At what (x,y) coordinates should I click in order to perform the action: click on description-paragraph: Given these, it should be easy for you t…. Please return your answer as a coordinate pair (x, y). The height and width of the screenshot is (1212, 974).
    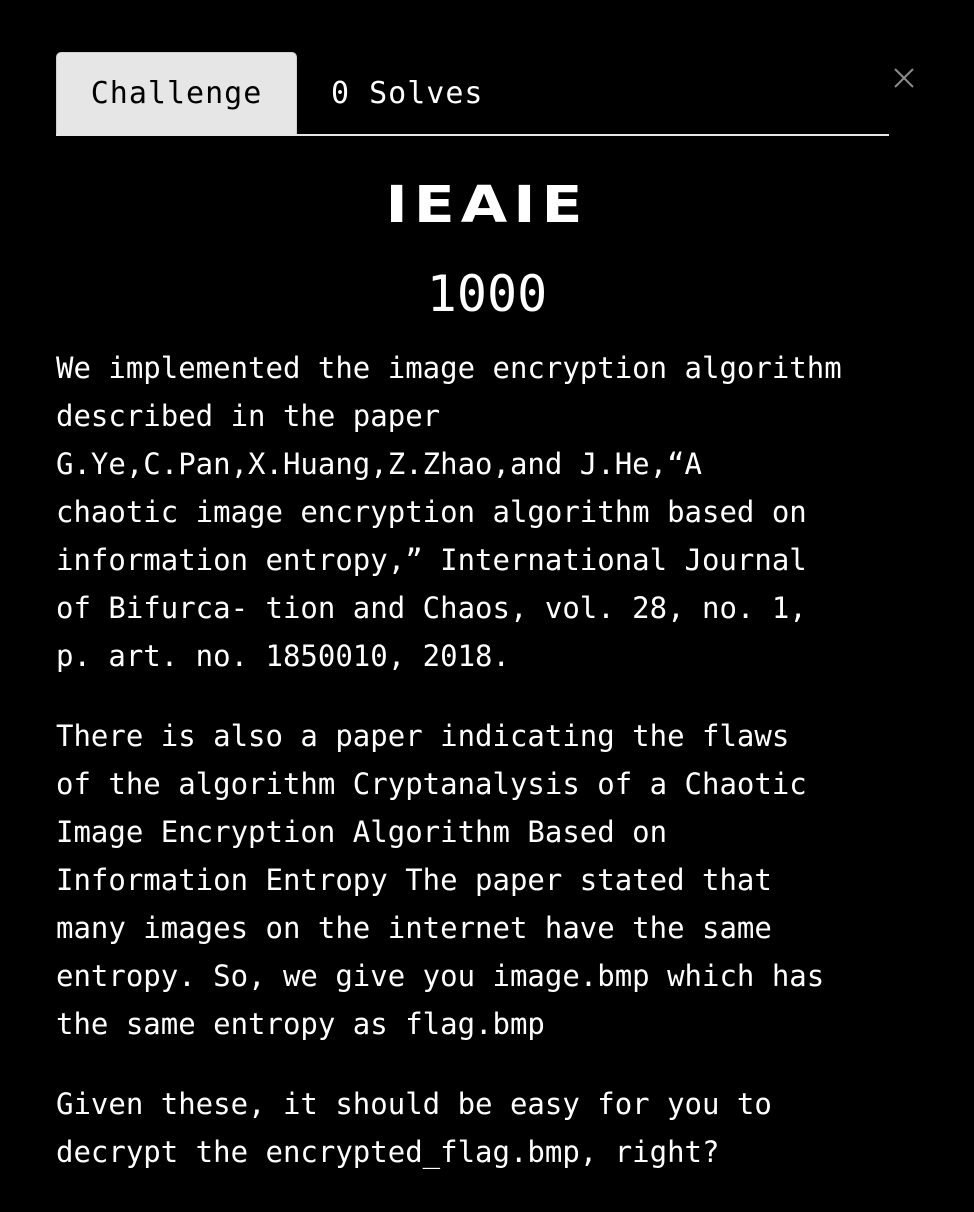
    Looking at the image, I should click on (496, 1128).